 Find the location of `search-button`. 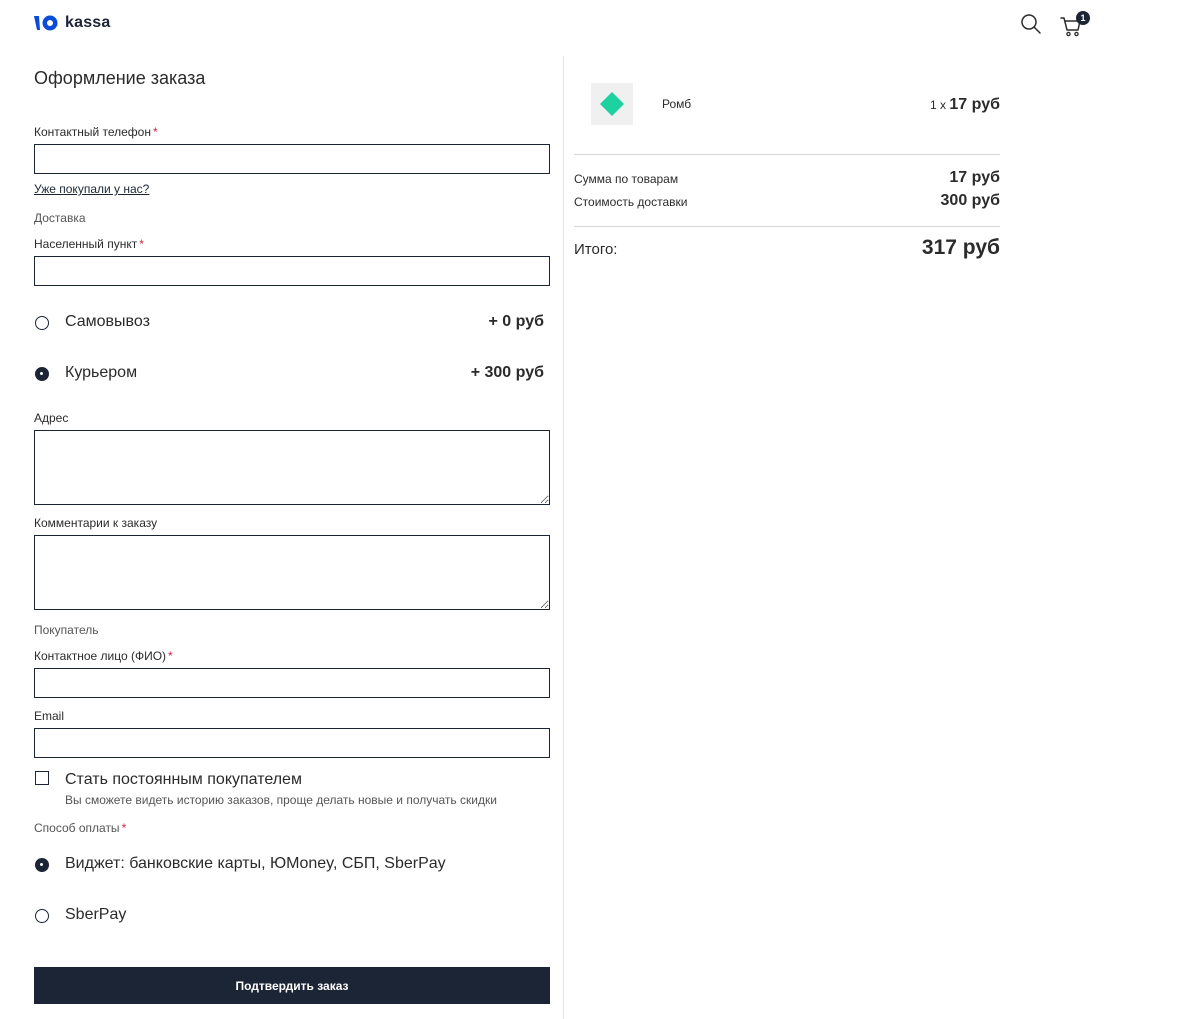

search-button is located at coordinates (1031, 24).